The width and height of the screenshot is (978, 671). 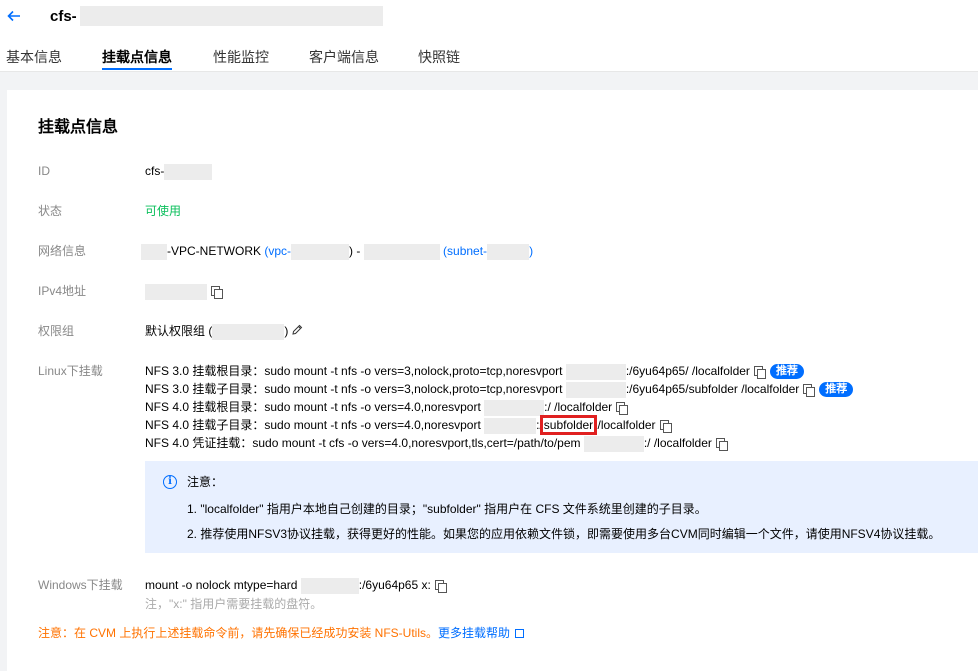 I want to click on edit-pencil-icon, so click(x=297, y=332).